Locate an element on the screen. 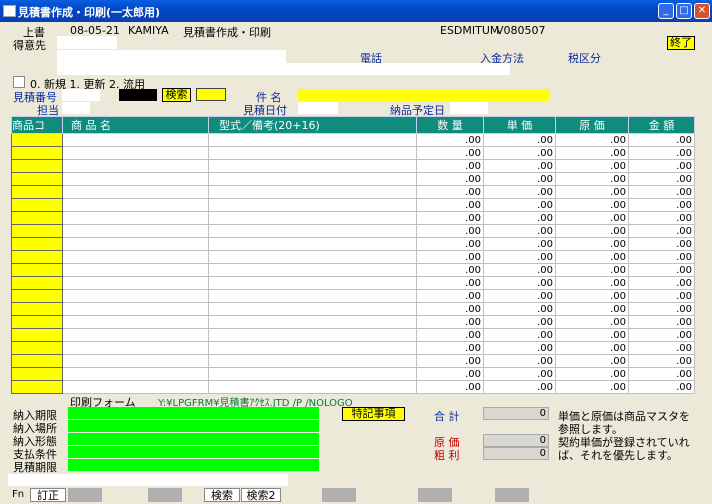 This screenshot has height=504, width=712. minimize-button: _ is located at coordinates (666, 11).